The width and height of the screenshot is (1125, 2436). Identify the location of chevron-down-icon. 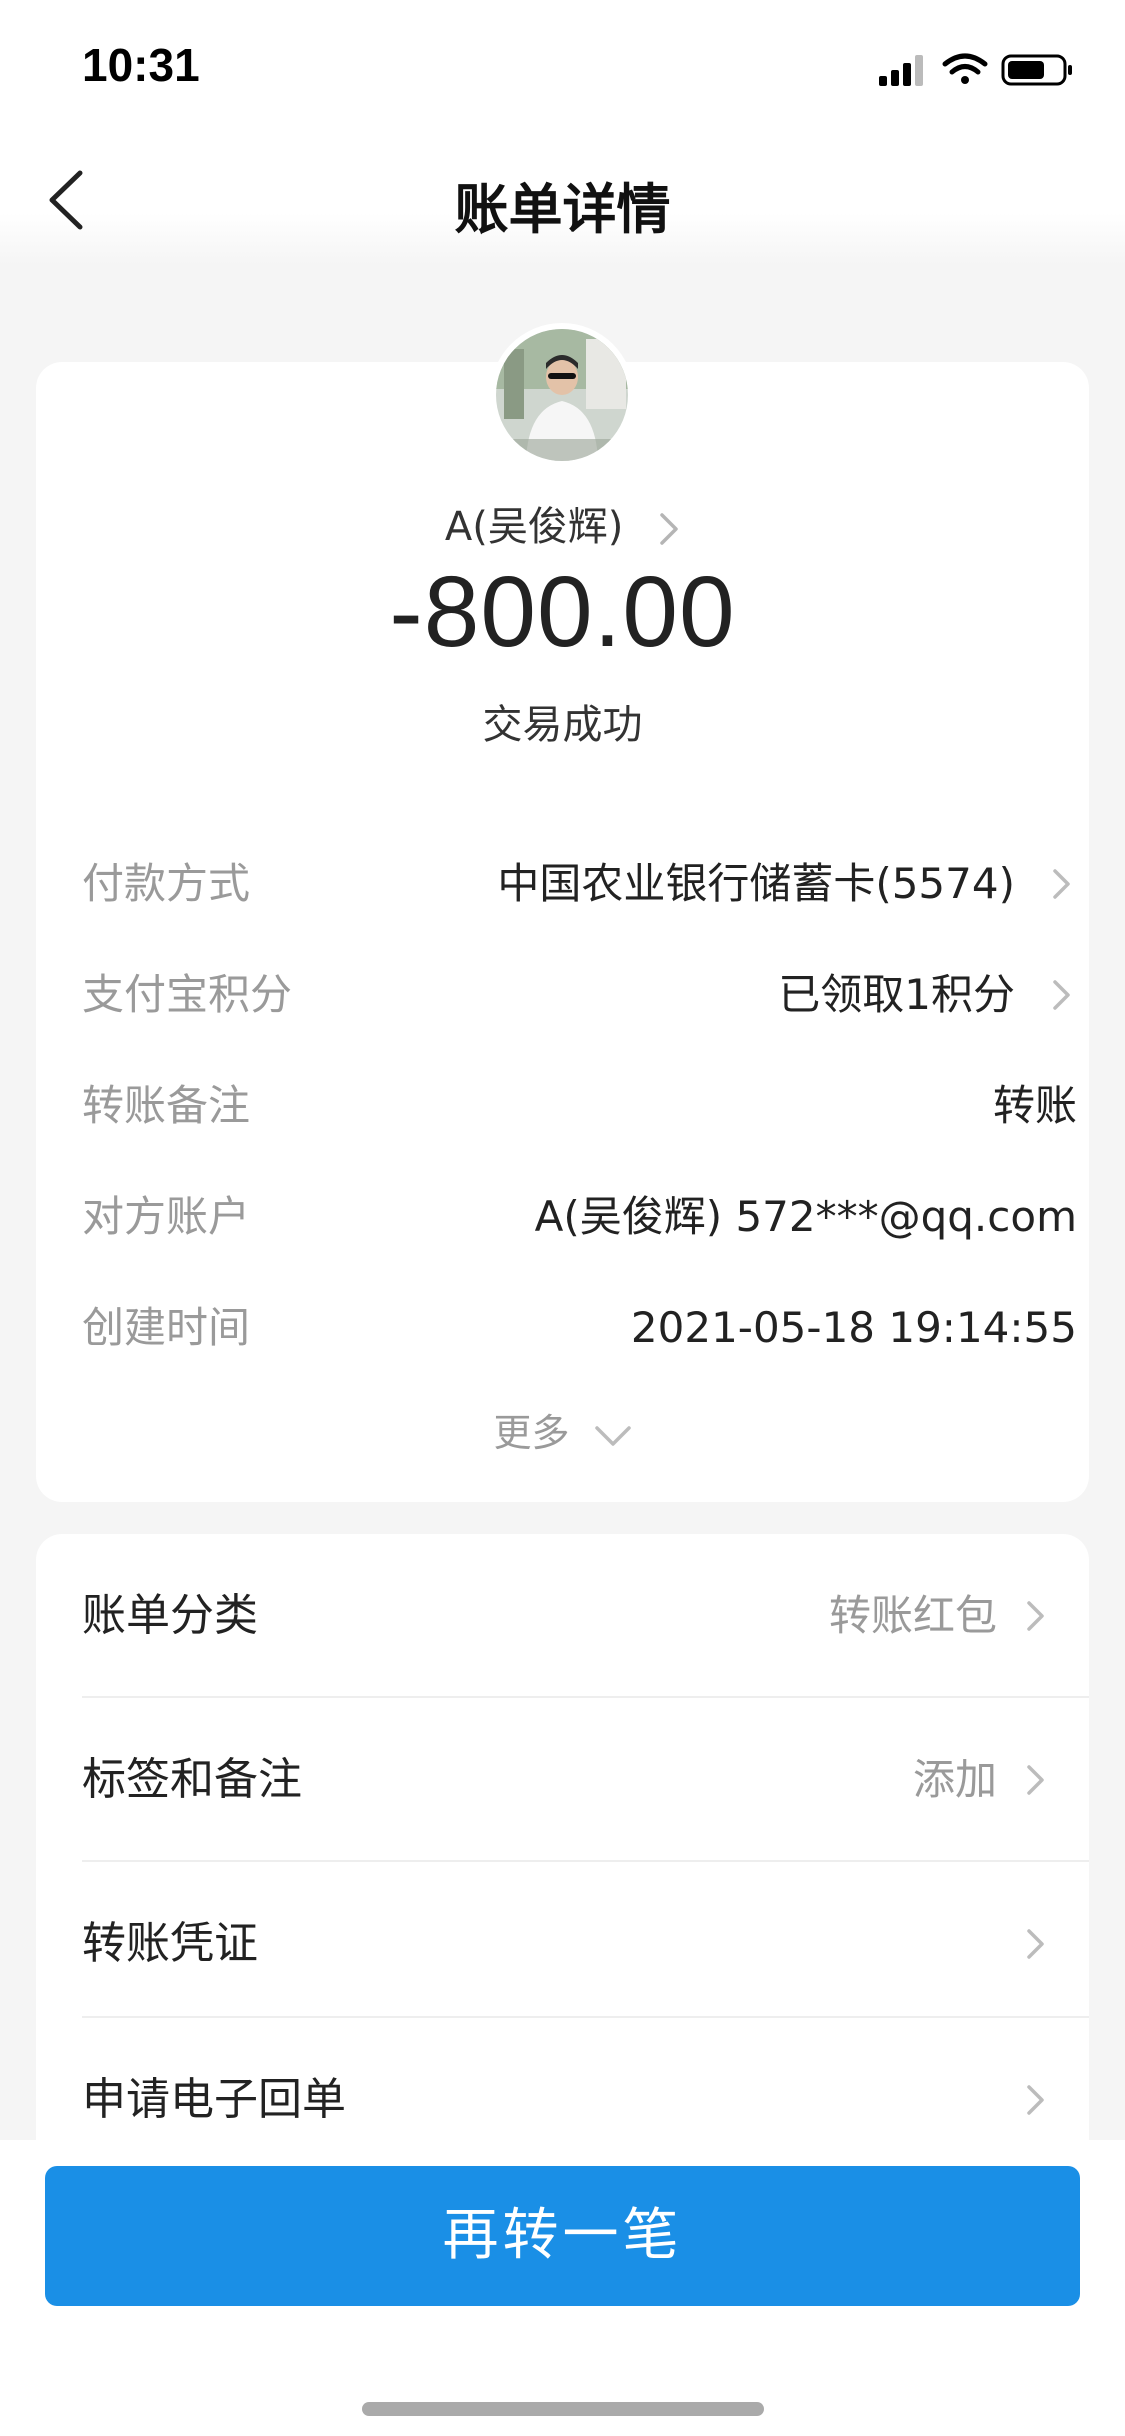
(612, 1435).